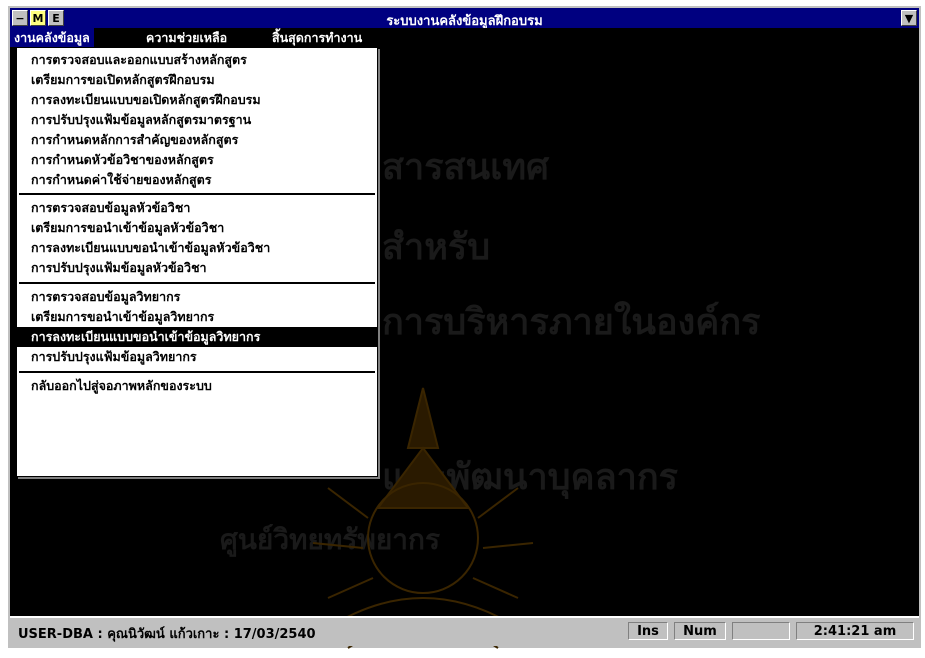 The width and height of the screenshot is (925, 658). I want to click on menu-item-register-import-lecturer: การลงทะเบียนแบบขอนำเข้าข้อมูลวิทยากร, so click(197, 337).